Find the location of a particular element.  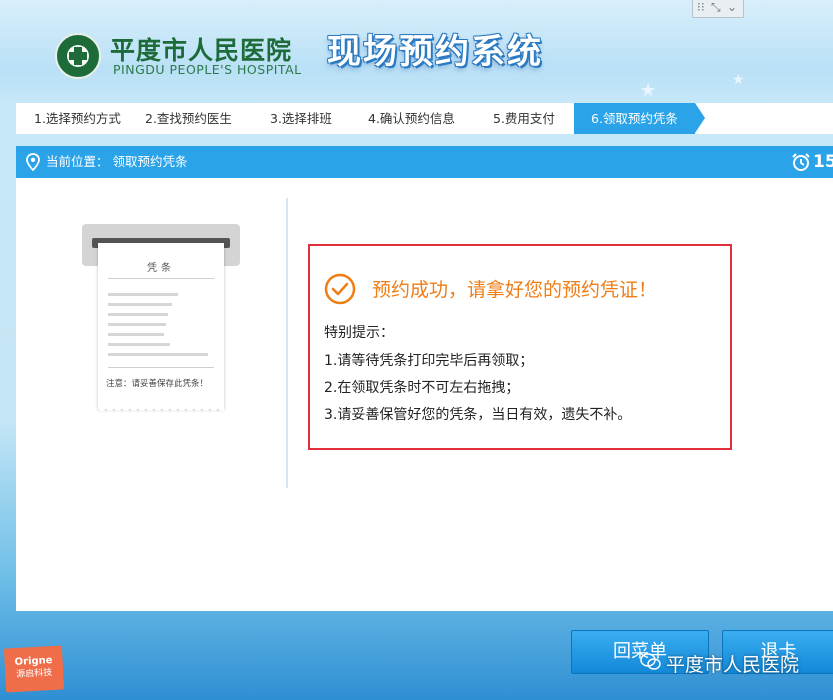

grid-icon: ⁝⁝ is located at coordinates (701, 7).